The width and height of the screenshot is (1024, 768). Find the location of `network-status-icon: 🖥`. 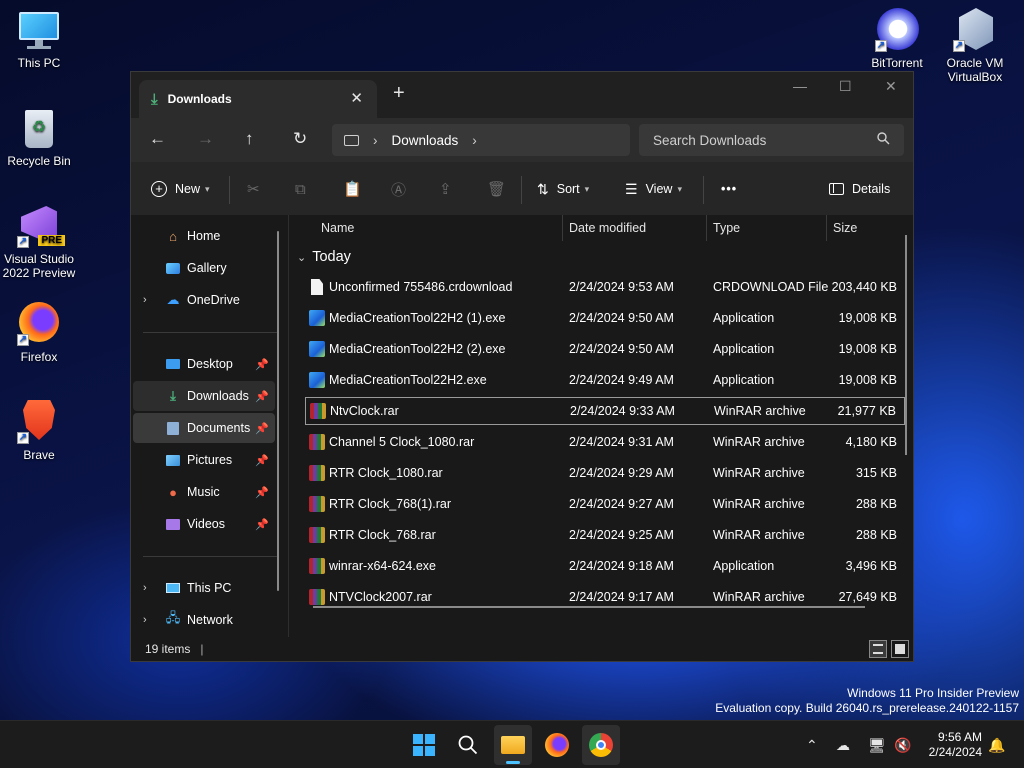

network-status-icon: 🖥 is located at coordinates (877, 745).